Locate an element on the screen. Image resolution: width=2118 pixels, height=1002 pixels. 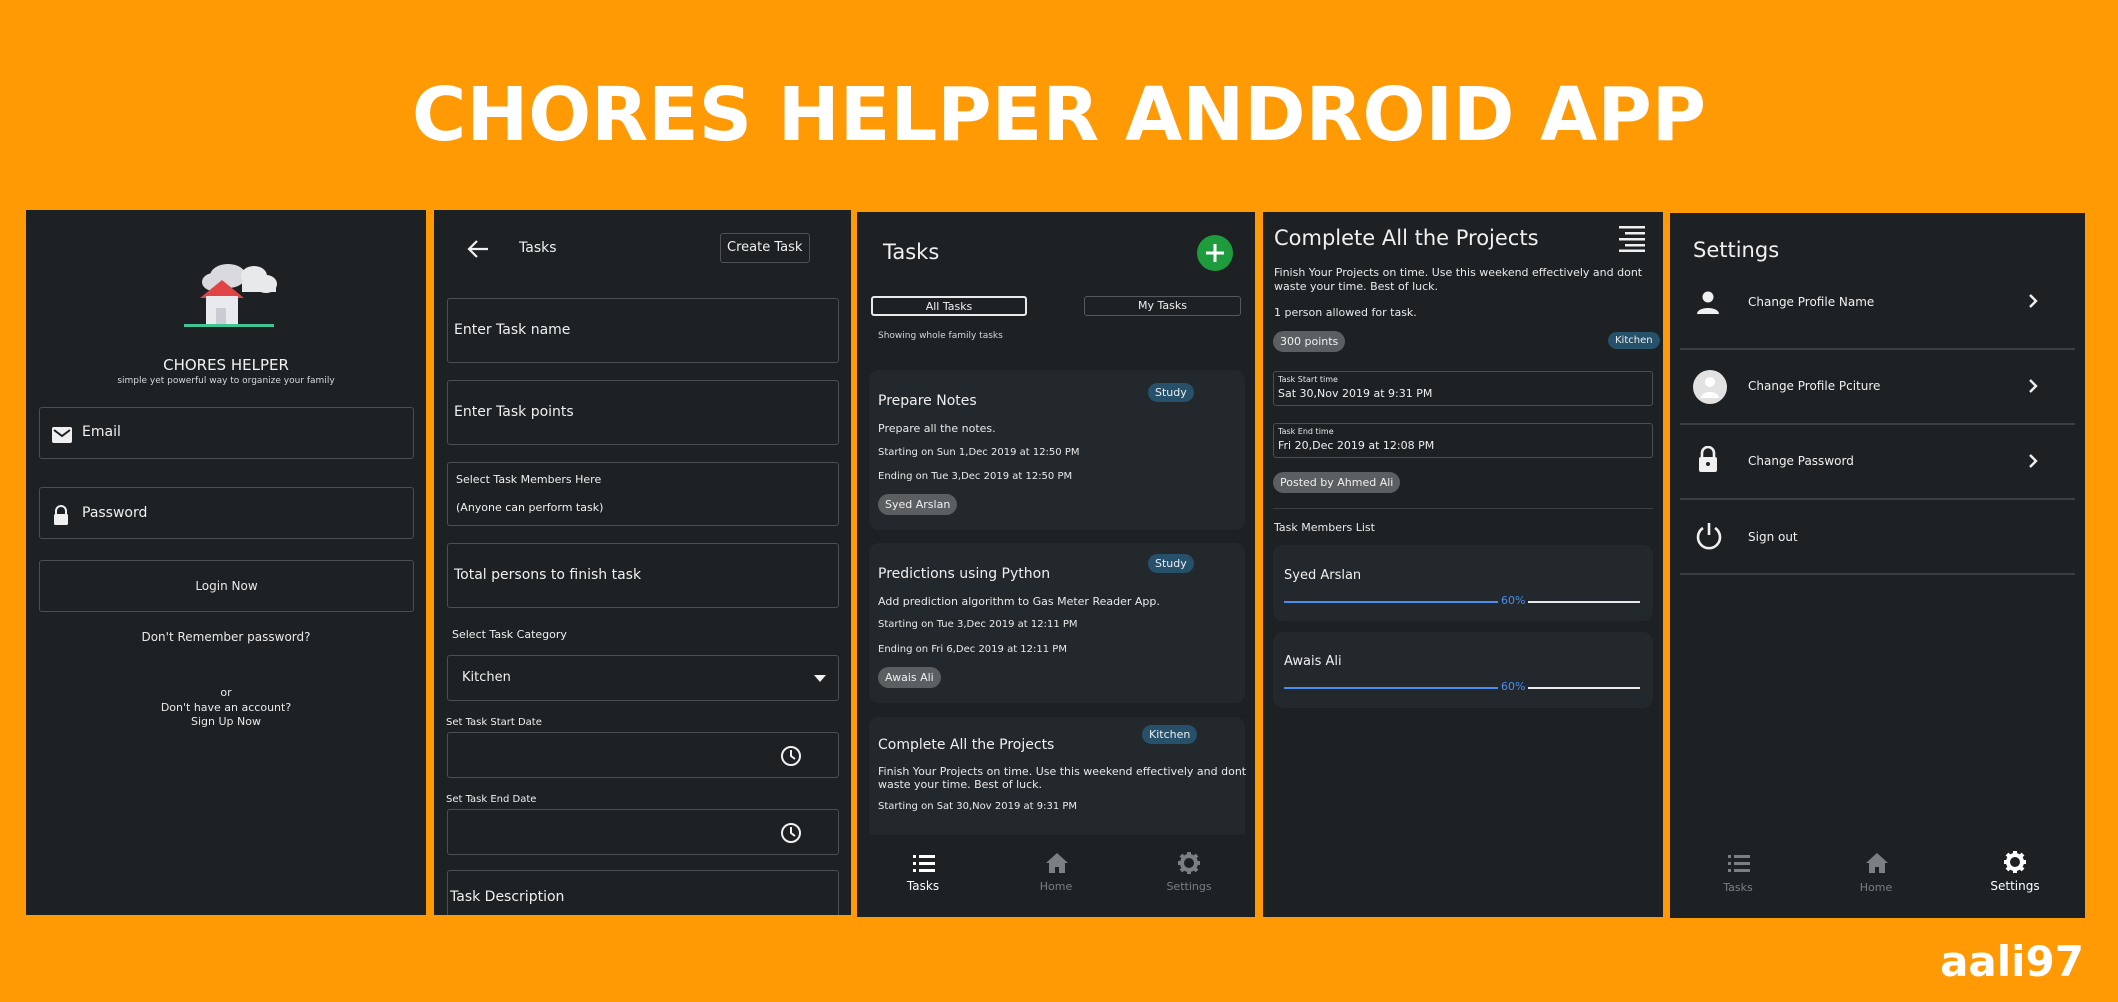
task-card-desc: waste your time. Best of luck. is located at coordinates (960, 784).